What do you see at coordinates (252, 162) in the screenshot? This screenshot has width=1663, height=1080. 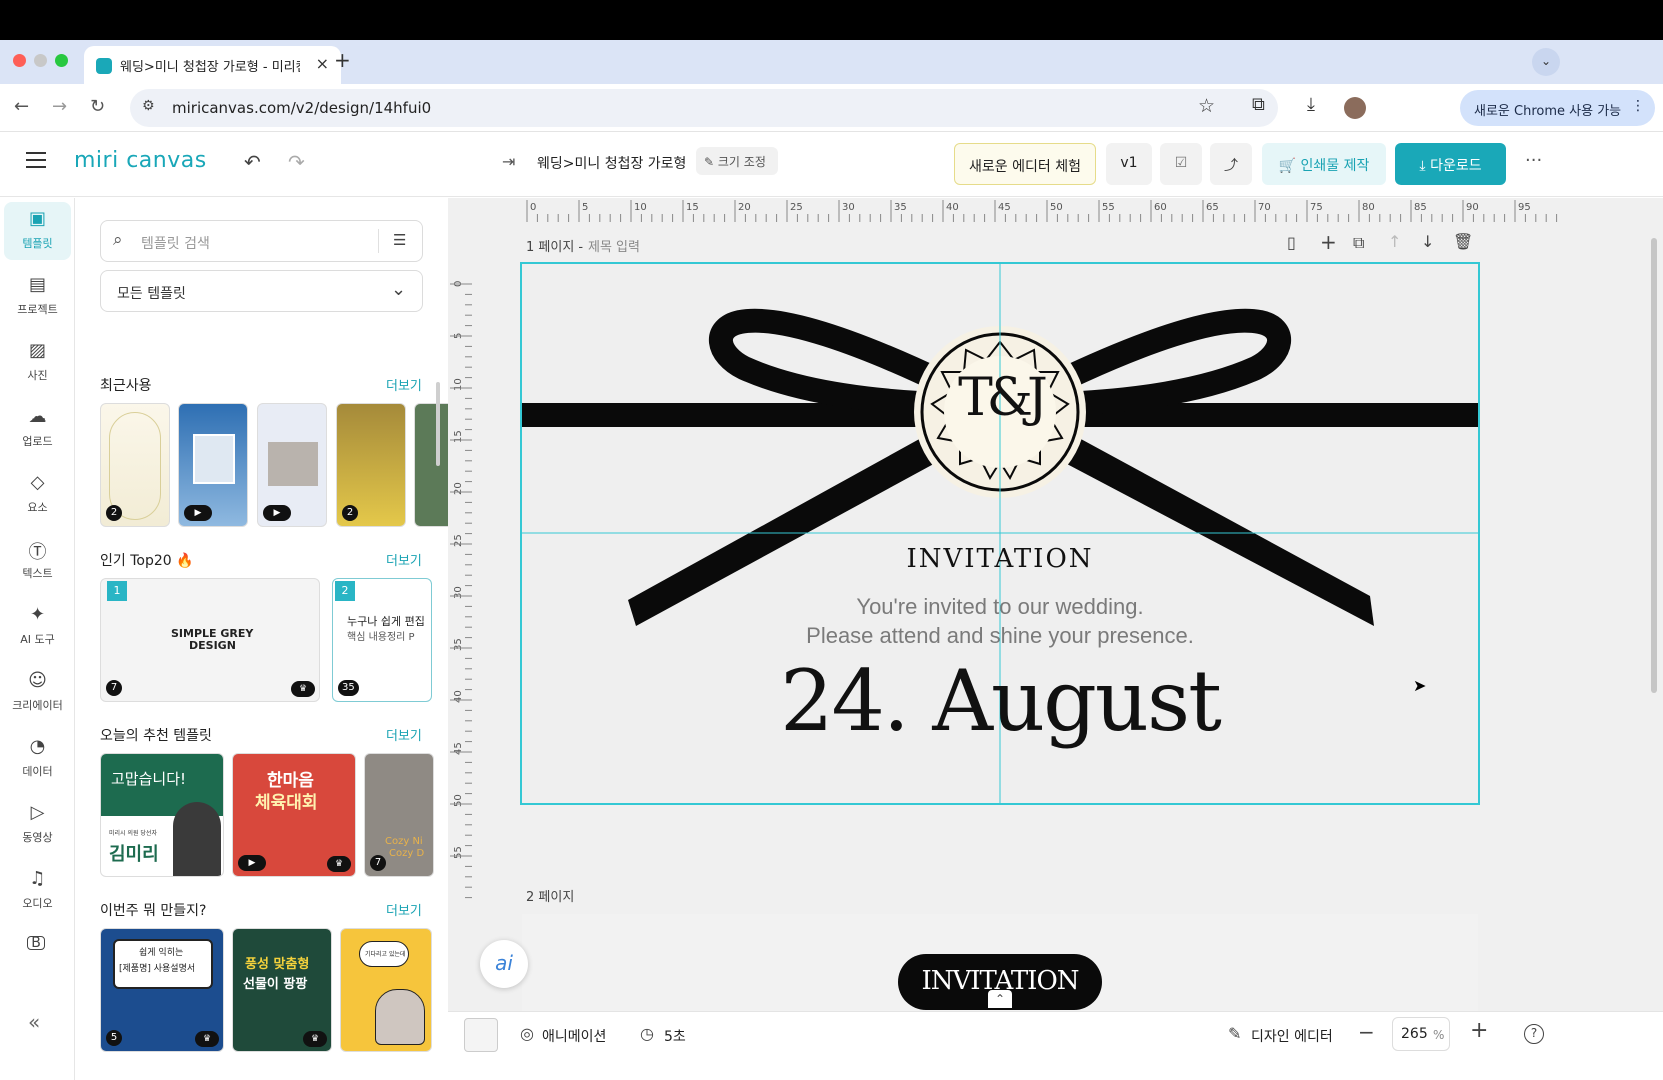 I see `undo-icon: ↶` at bounding box center [252, 162].